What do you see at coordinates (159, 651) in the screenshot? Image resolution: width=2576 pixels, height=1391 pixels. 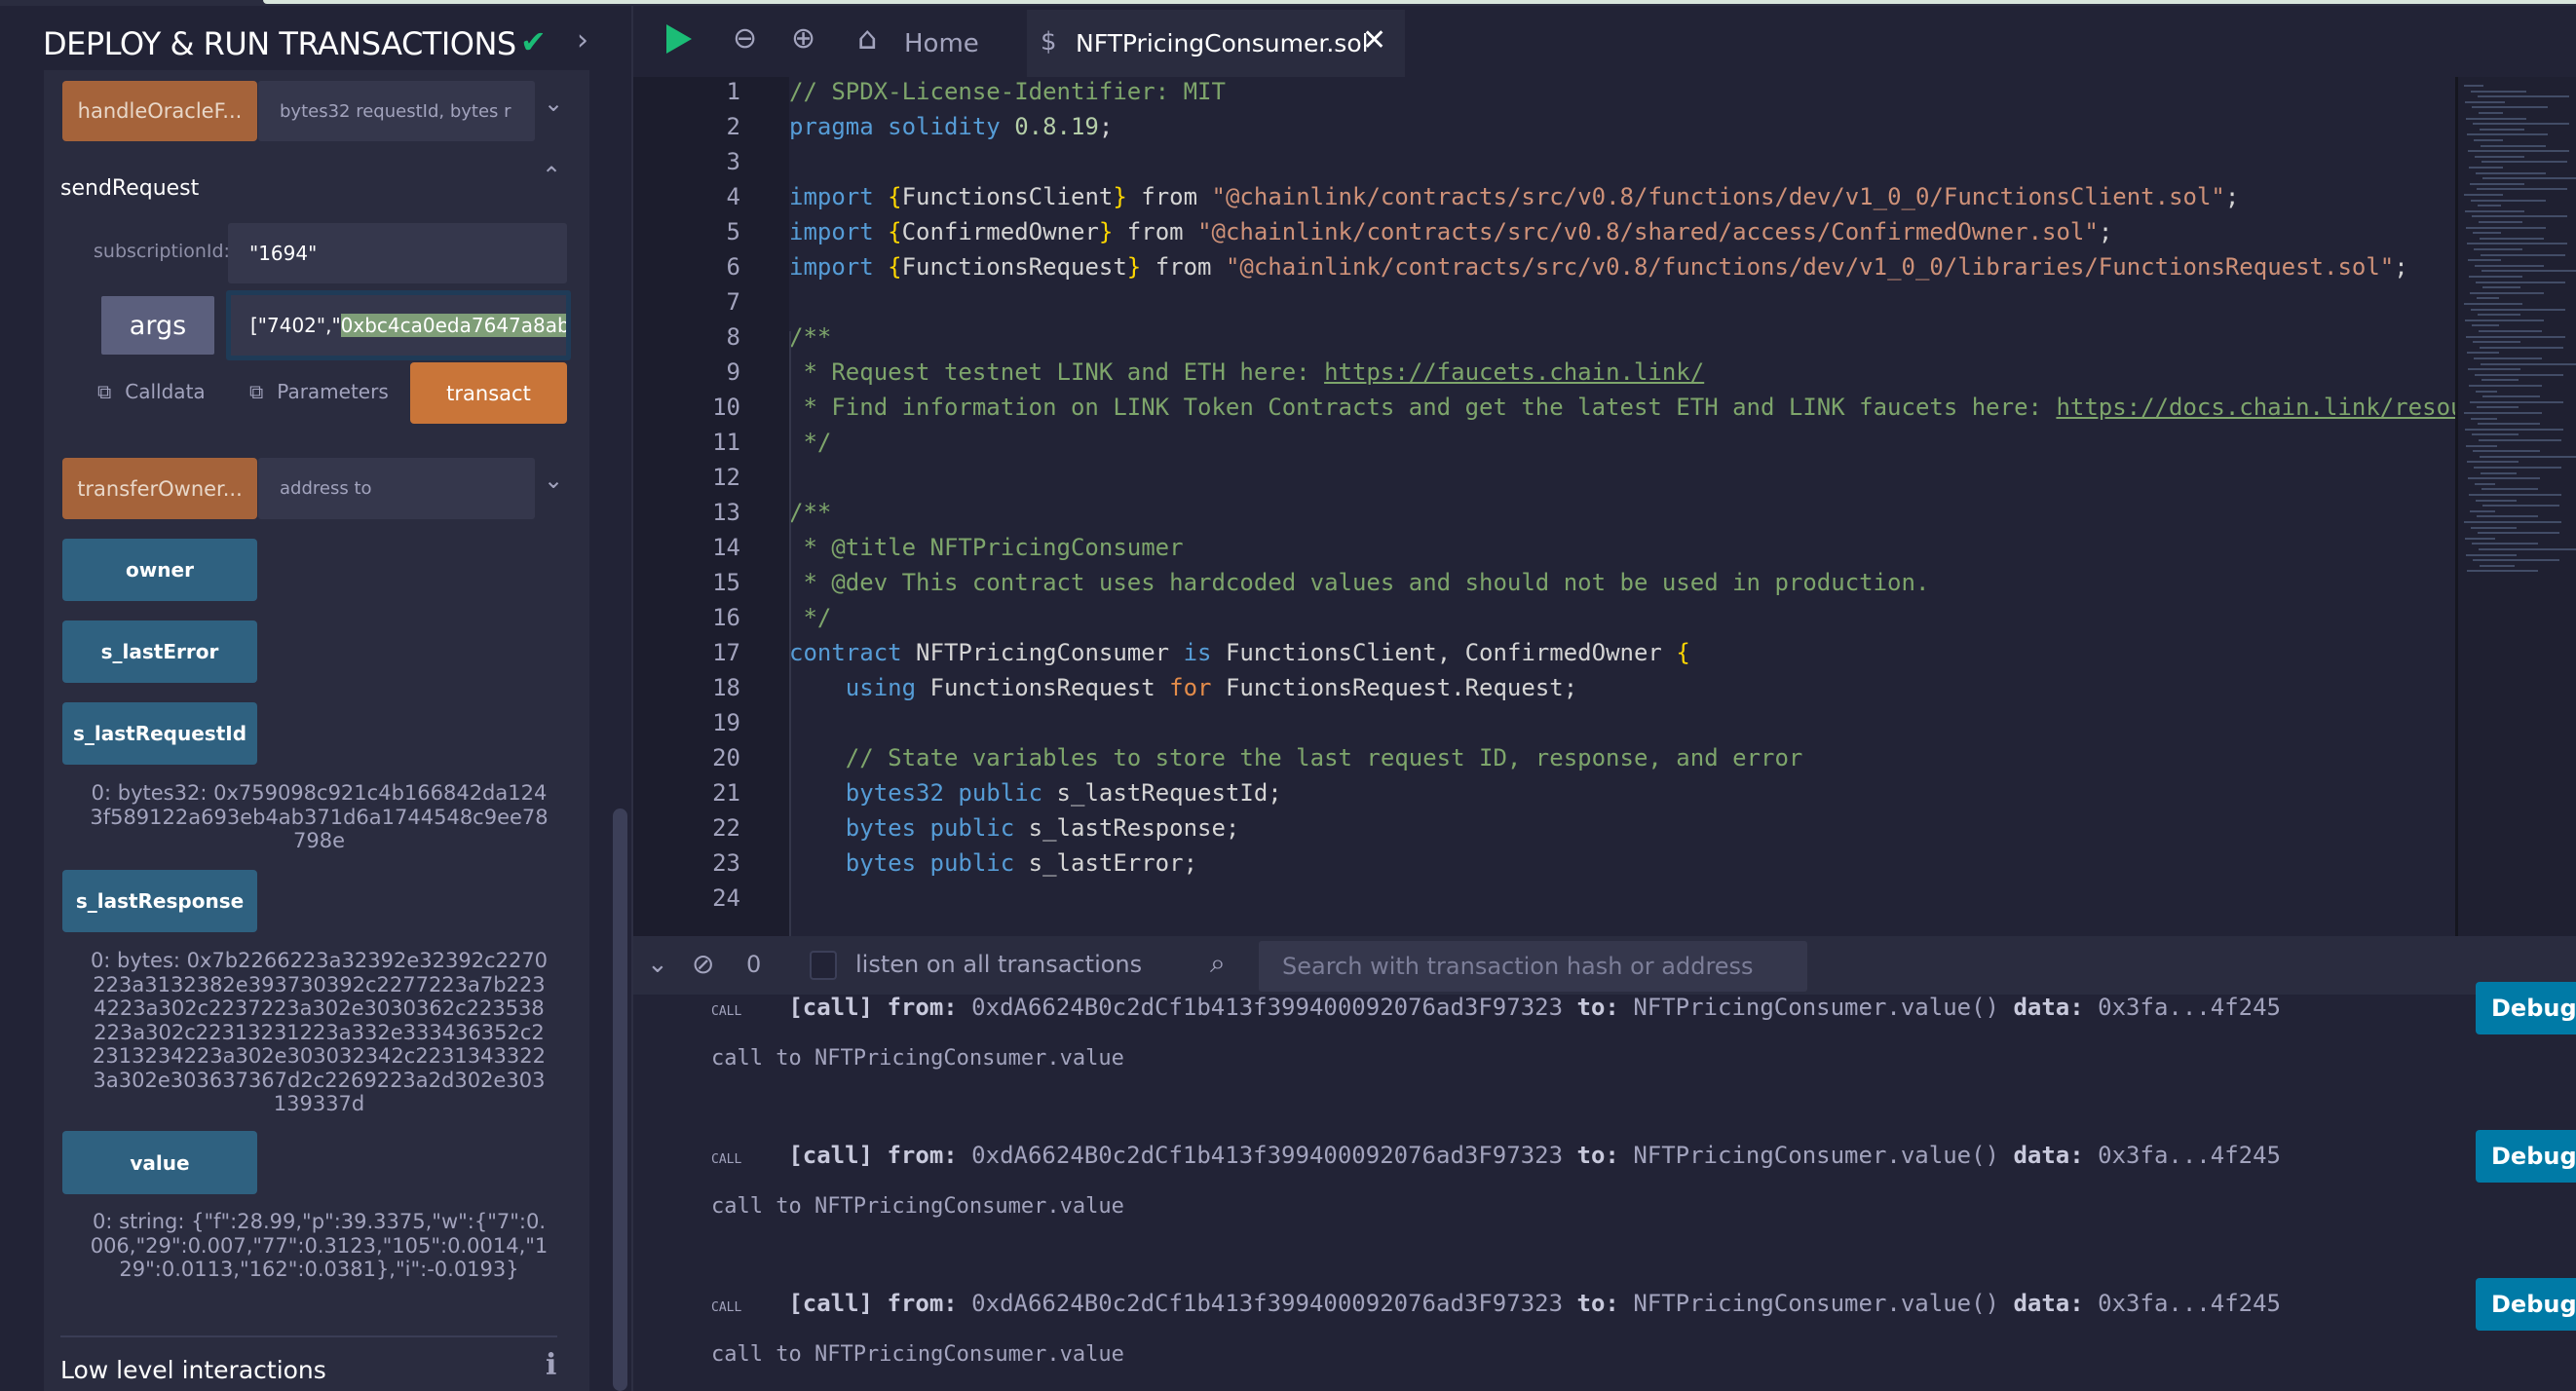 I see `s-last-error-button: s_lastError` at bounding box center [159, 651].